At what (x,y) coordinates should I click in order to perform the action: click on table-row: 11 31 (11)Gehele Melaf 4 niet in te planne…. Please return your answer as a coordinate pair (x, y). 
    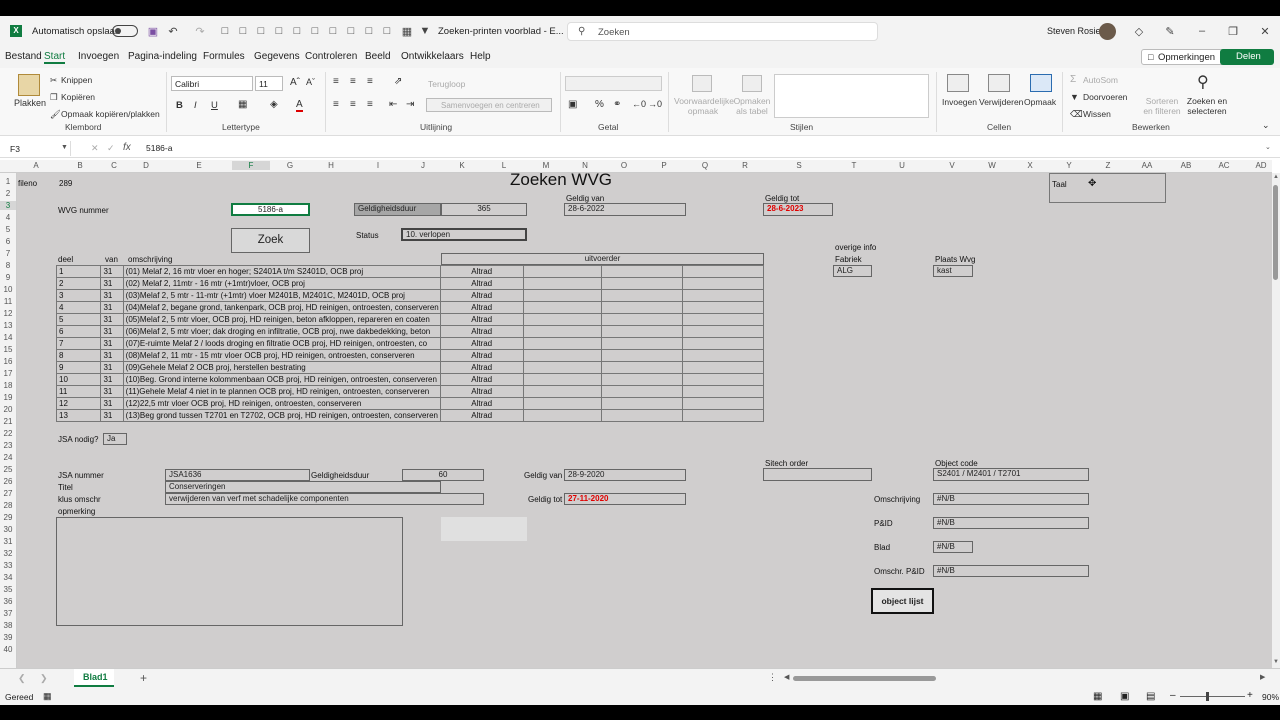
    Looking at the image, I should click on (409, 391).